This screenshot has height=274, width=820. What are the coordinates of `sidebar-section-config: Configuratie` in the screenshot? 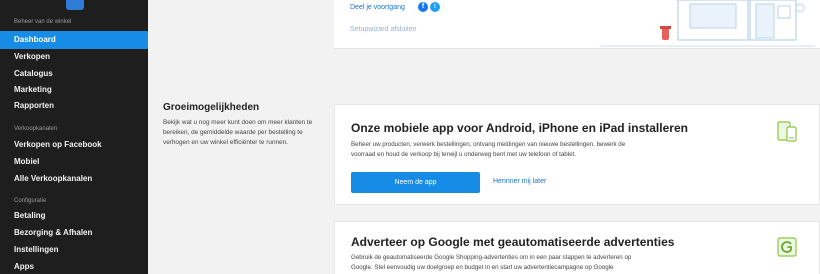 It's located at (30, 201).